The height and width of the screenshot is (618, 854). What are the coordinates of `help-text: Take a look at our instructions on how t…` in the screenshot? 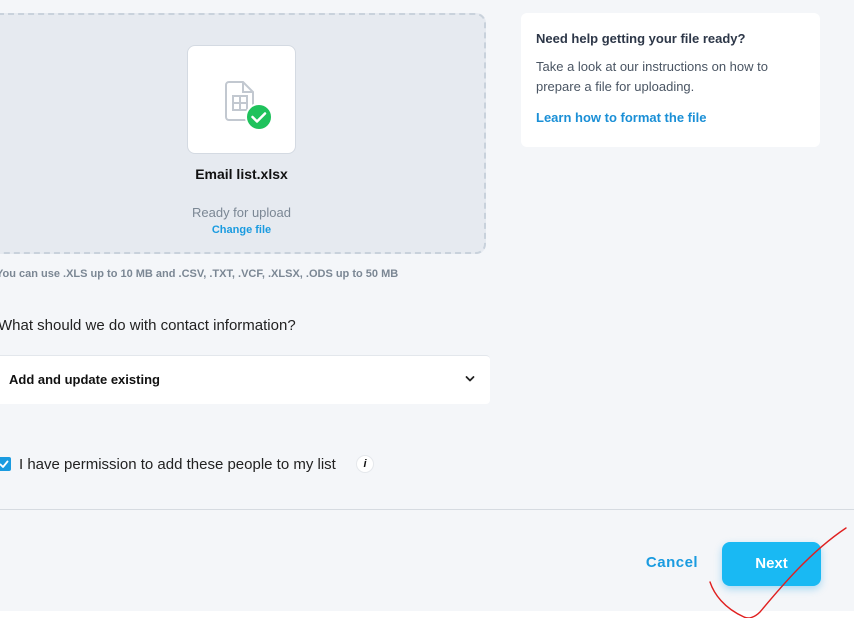 It's located at (652, 76).